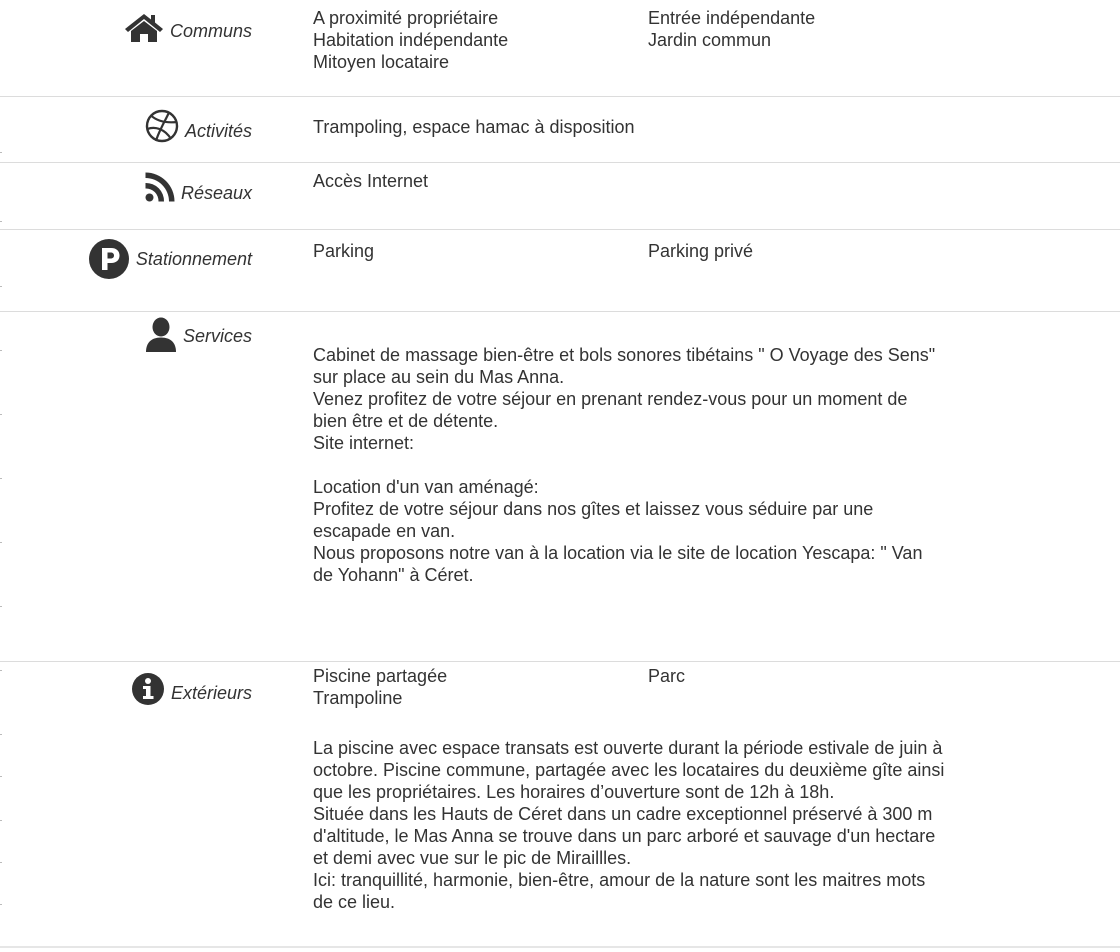  Describe the element at coordinates (217, 335) in the screenshot. I see `services-label-text: Services` at that location.